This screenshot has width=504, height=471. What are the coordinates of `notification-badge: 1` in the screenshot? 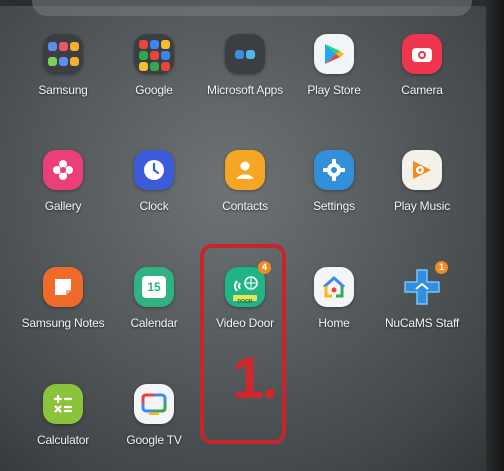 It's located at (441, 267).